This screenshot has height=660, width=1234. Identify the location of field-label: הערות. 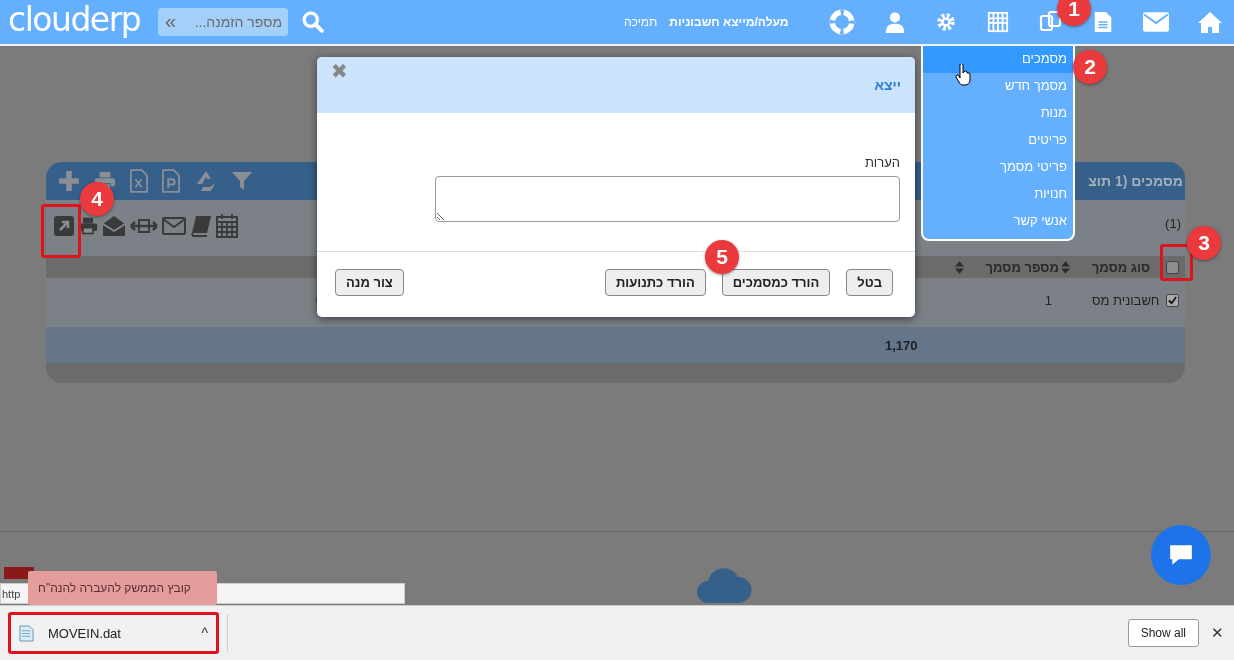
(882, 162).